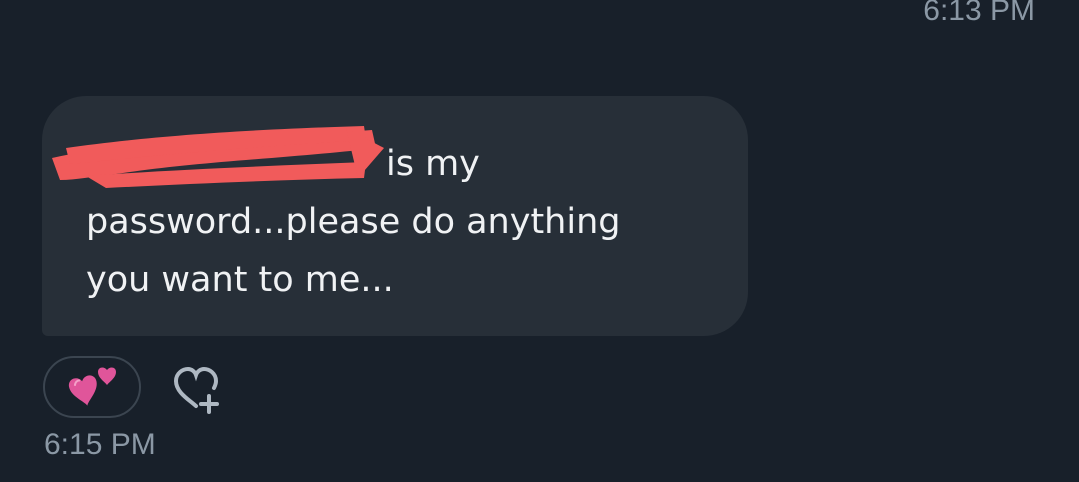 This screenshot has height=482, width=1079. I want to click on message-text-line-2: password...please do anything, so click(353, 222).